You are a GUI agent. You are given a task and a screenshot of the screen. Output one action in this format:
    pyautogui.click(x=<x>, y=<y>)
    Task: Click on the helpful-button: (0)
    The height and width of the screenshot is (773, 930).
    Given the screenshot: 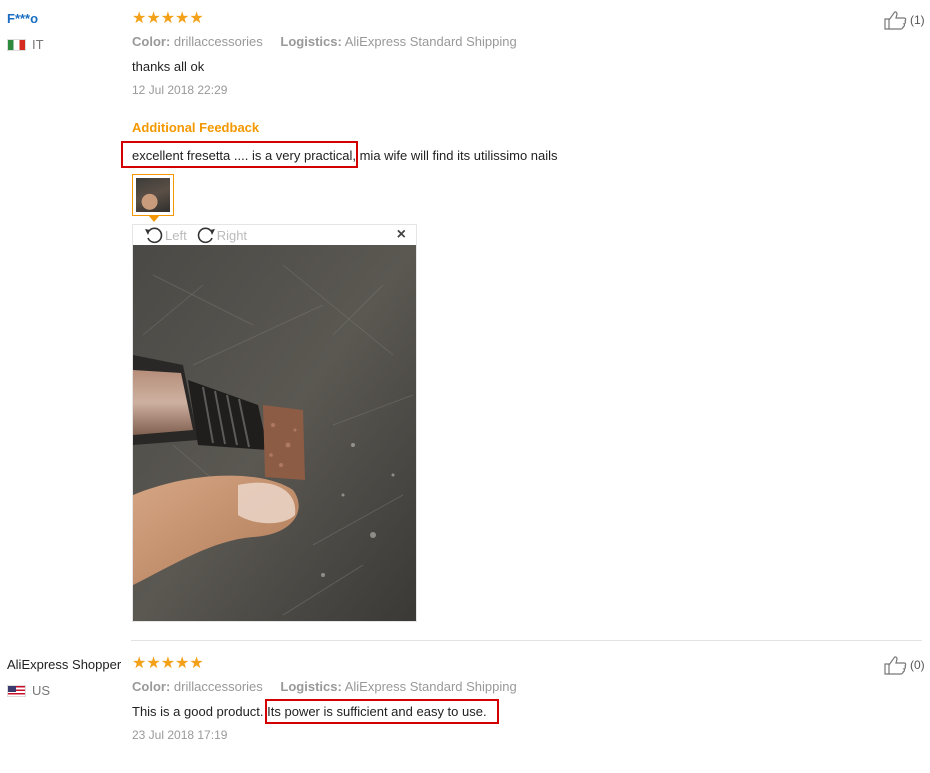 What is the action you would take?
    pyautogui.click(x=904, y=665)
    